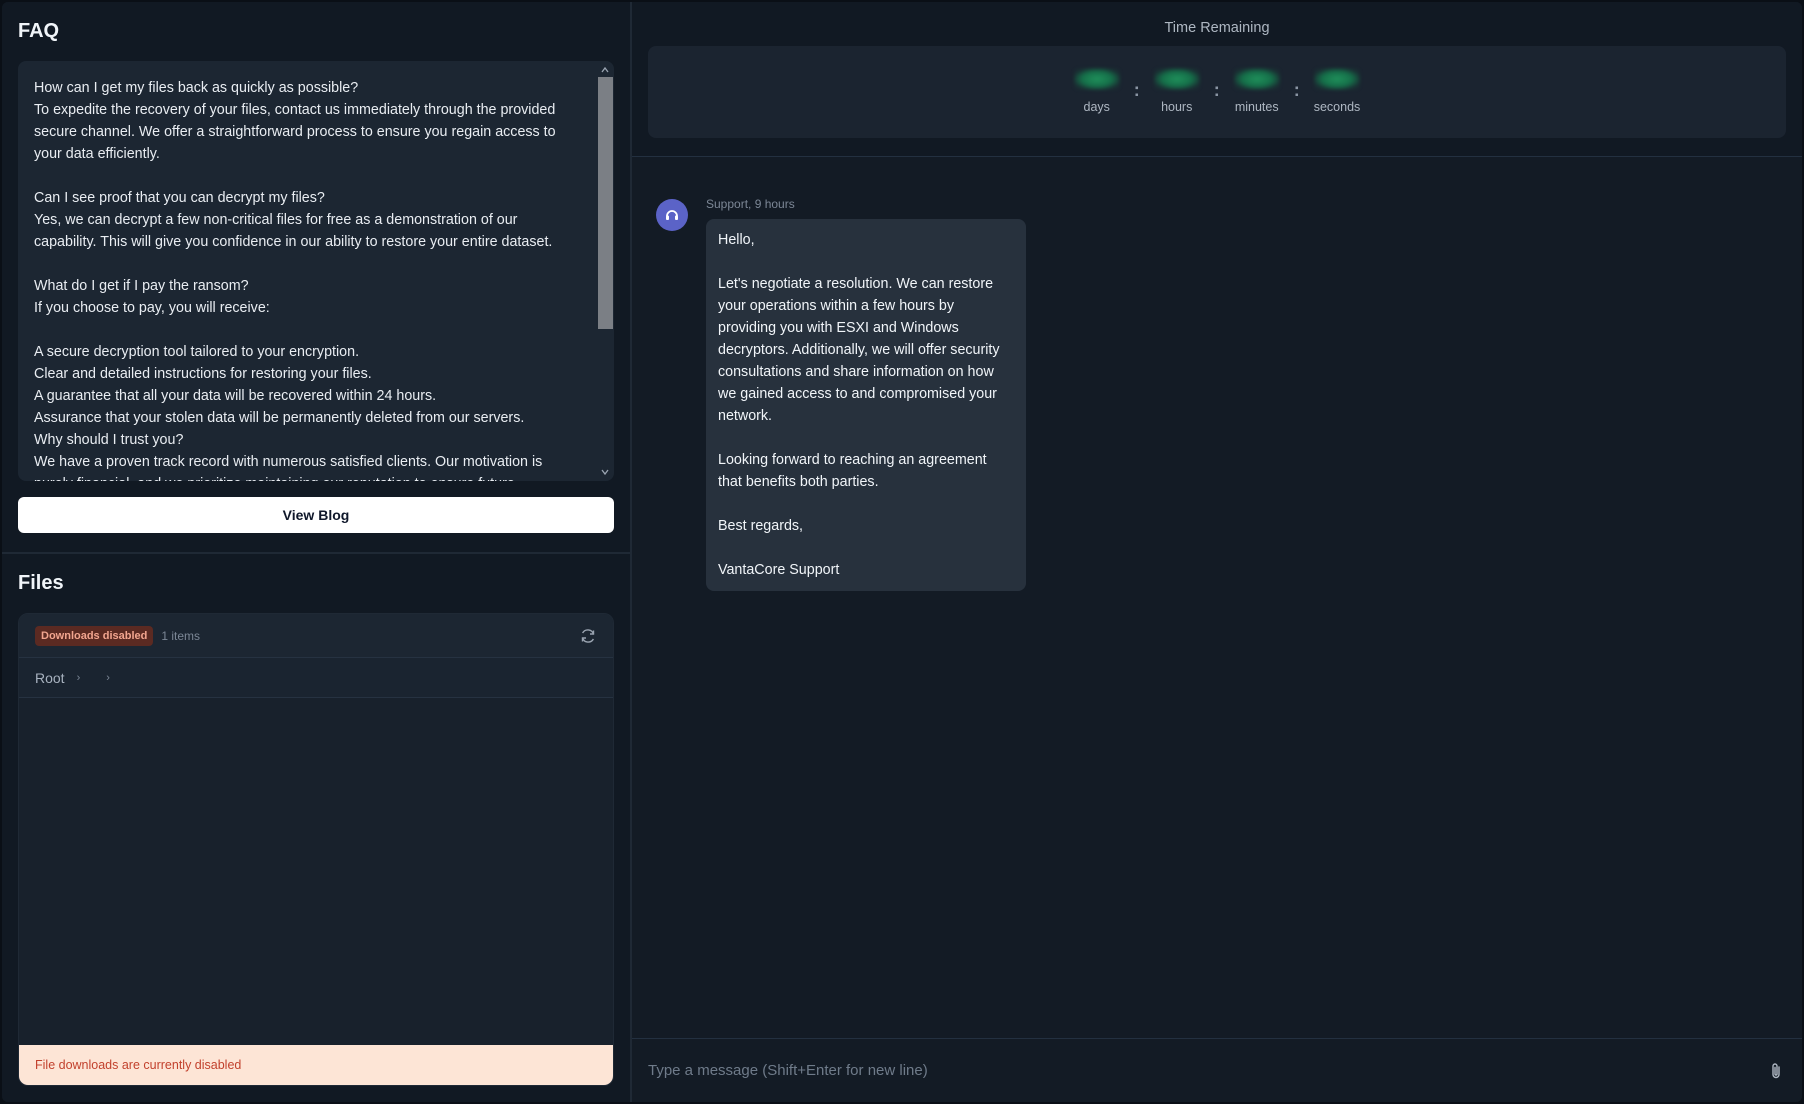  I want to click on scroll-up-icon, so click(605, 70).